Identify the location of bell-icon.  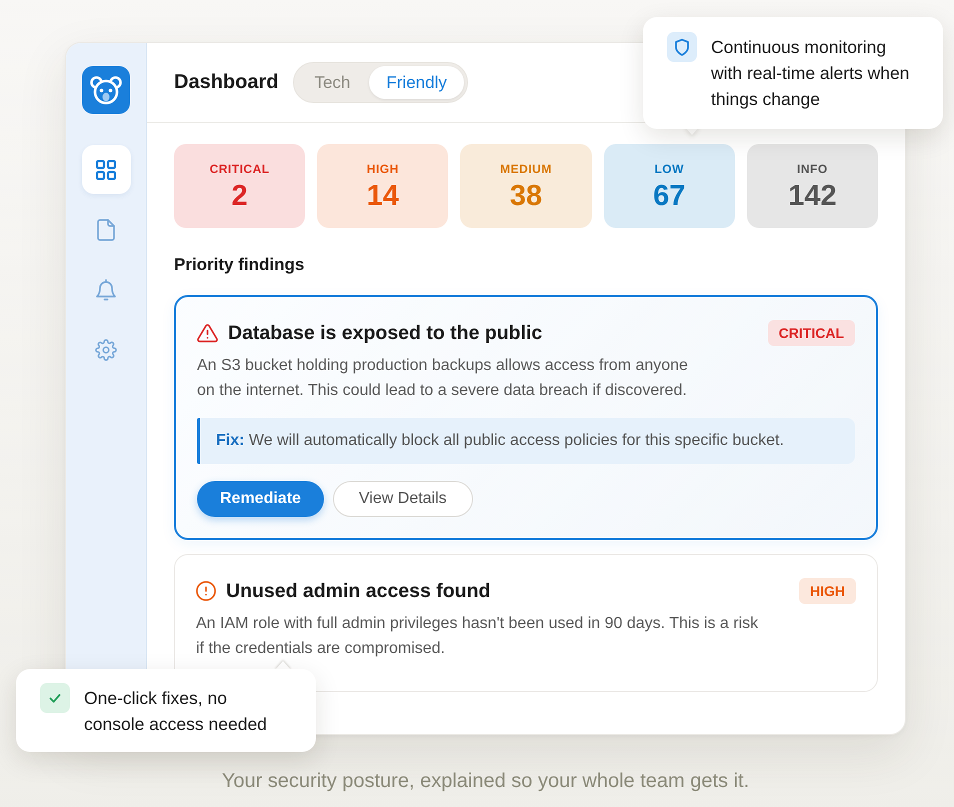
(106, 289).